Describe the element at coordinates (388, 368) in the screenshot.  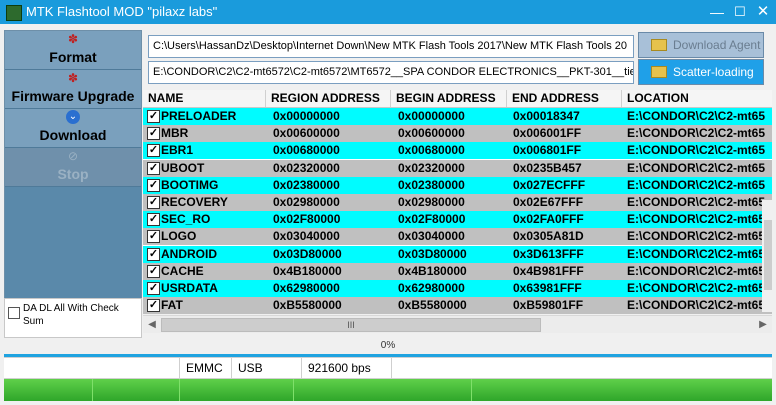
I see `status-bar: EMMC USB 921600 bps` at that location.